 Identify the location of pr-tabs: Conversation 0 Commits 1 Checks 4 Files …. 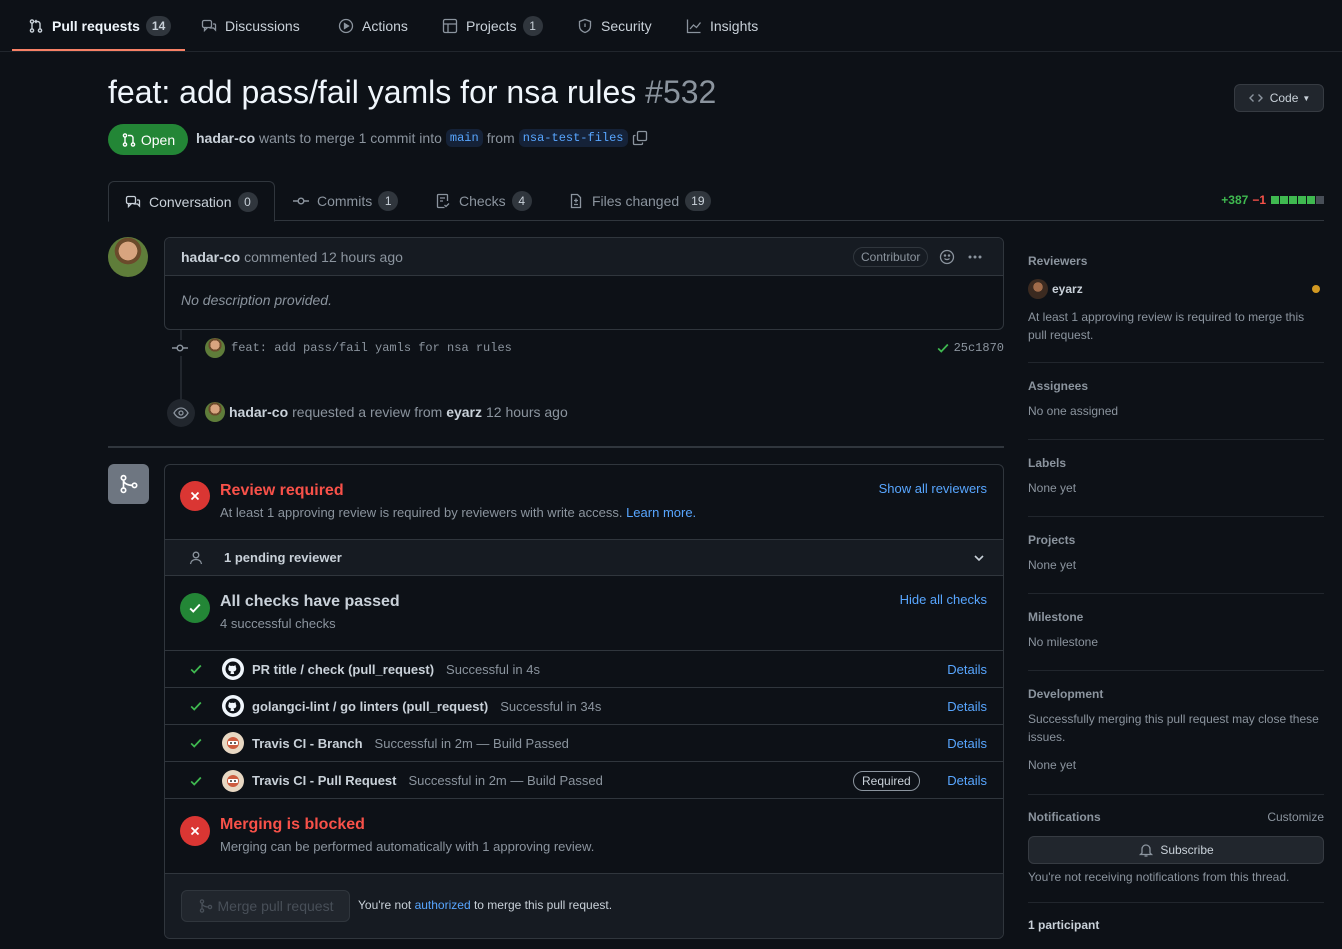
(716, 201).